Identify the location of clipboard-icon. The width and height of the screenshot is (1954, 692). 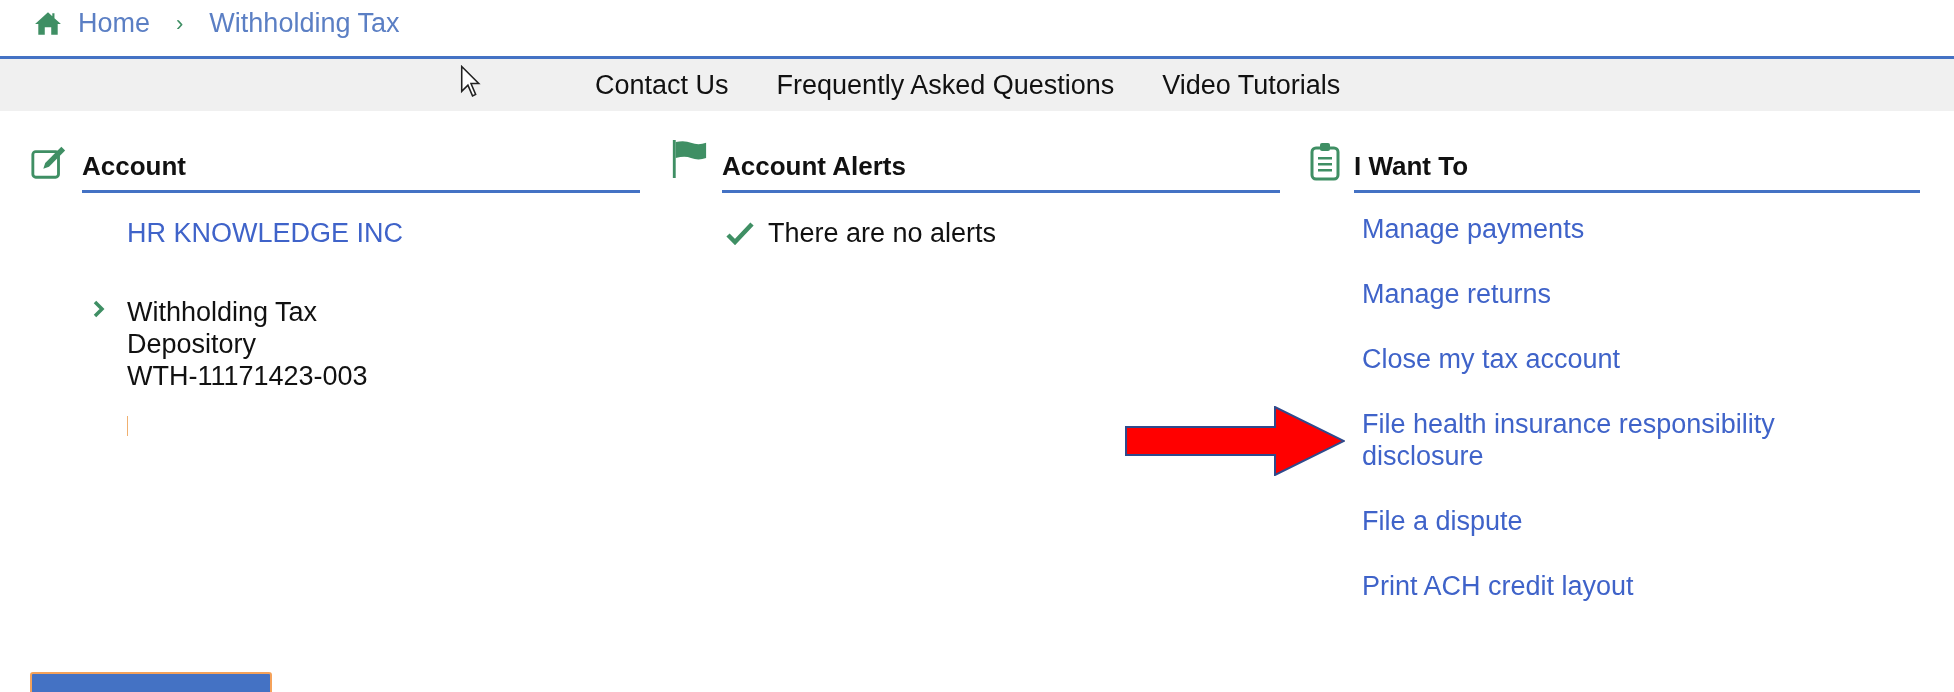
(1325, 161).